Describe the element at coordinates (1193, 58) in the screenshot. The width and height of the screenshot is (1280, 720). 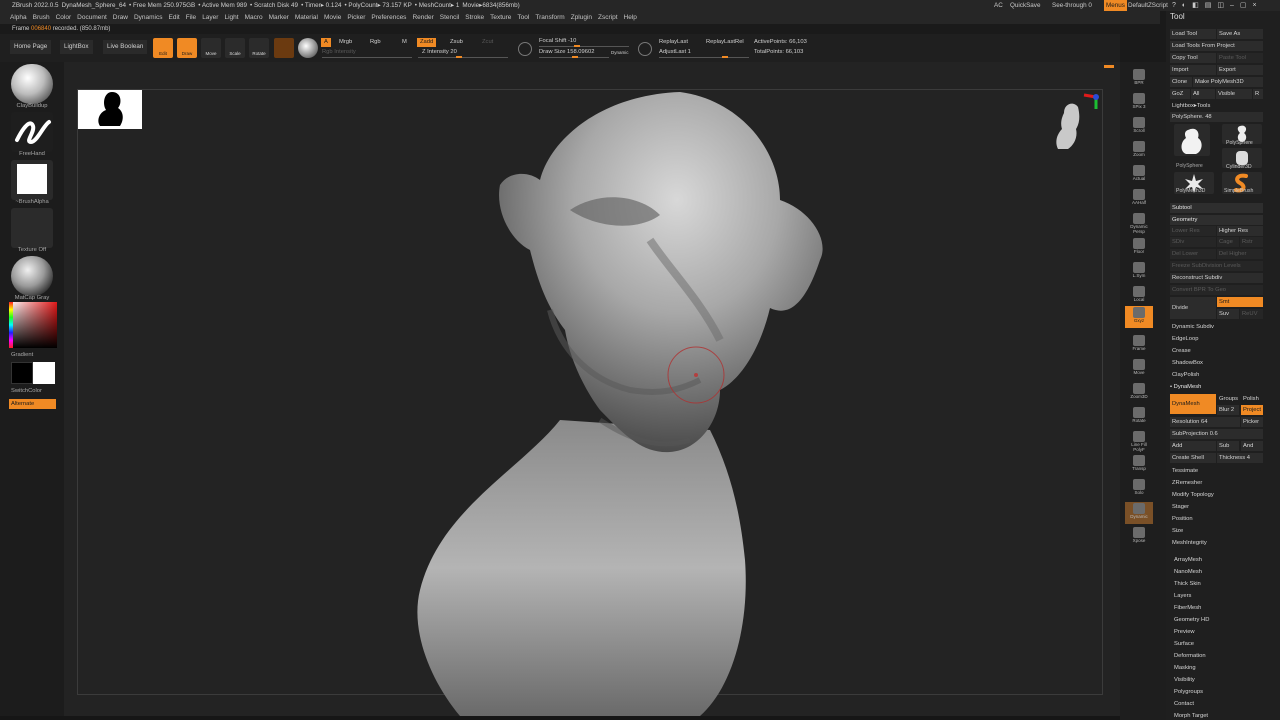
I see `copy-tool-button: Copy Tool` at that location.